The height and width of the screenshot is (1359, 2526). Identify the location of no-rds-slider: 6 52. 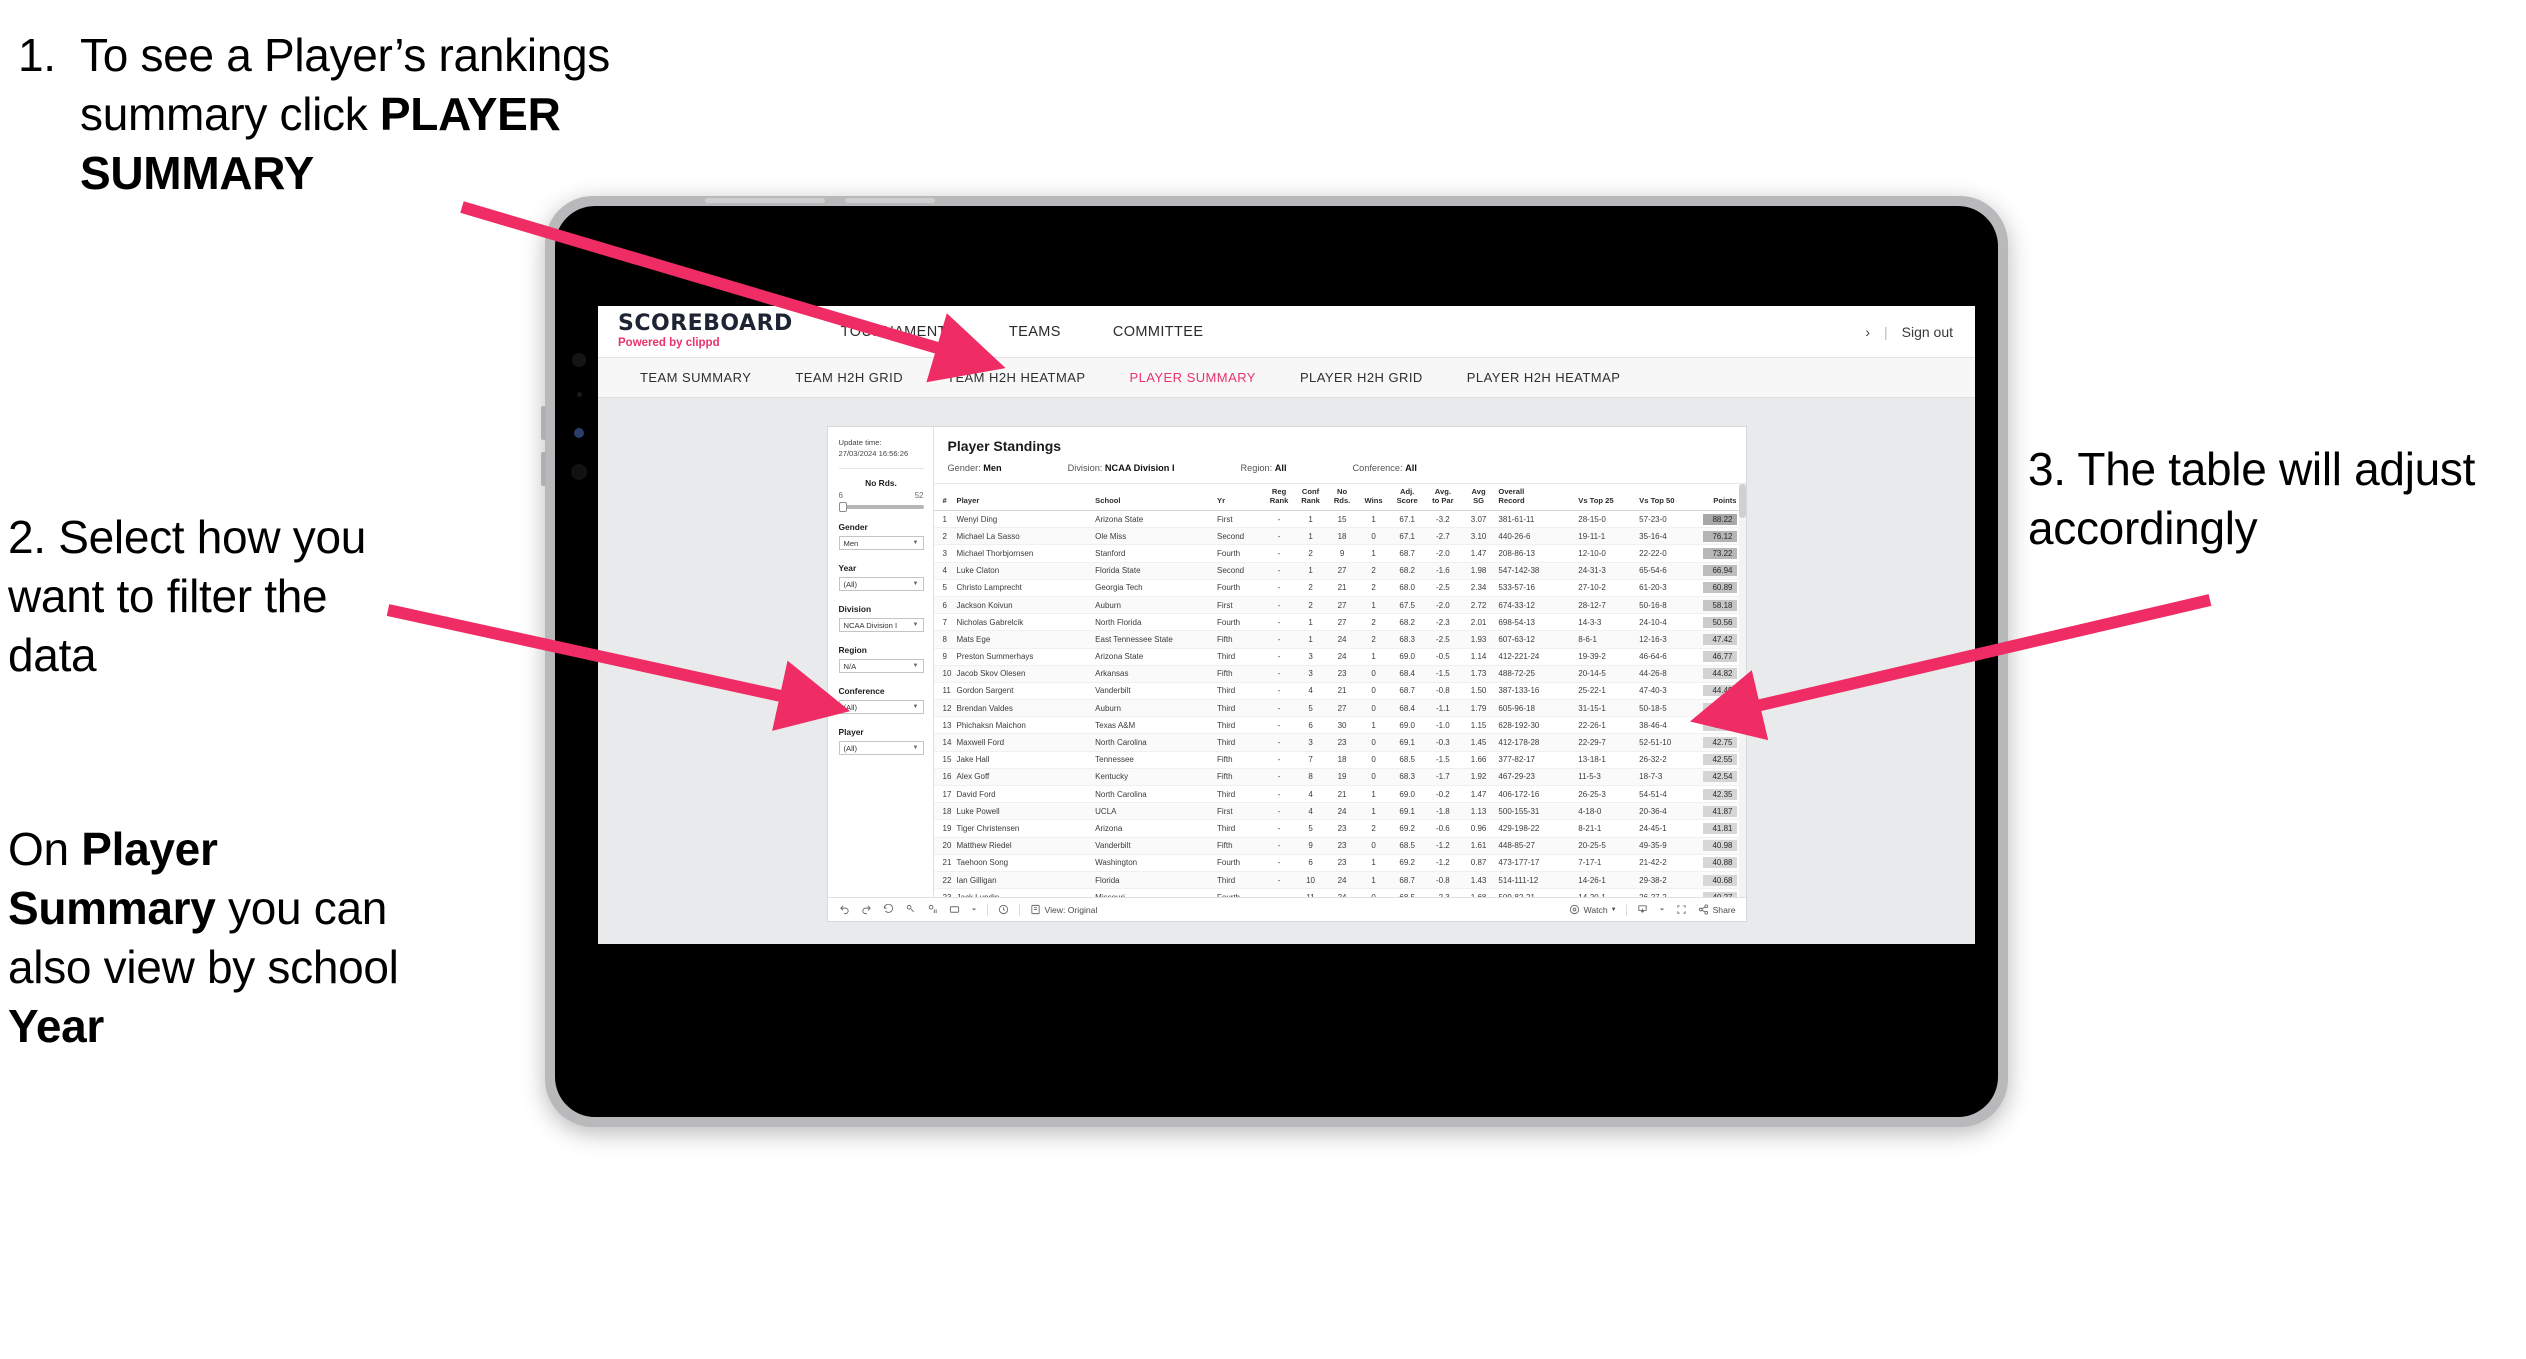
(881, 501).